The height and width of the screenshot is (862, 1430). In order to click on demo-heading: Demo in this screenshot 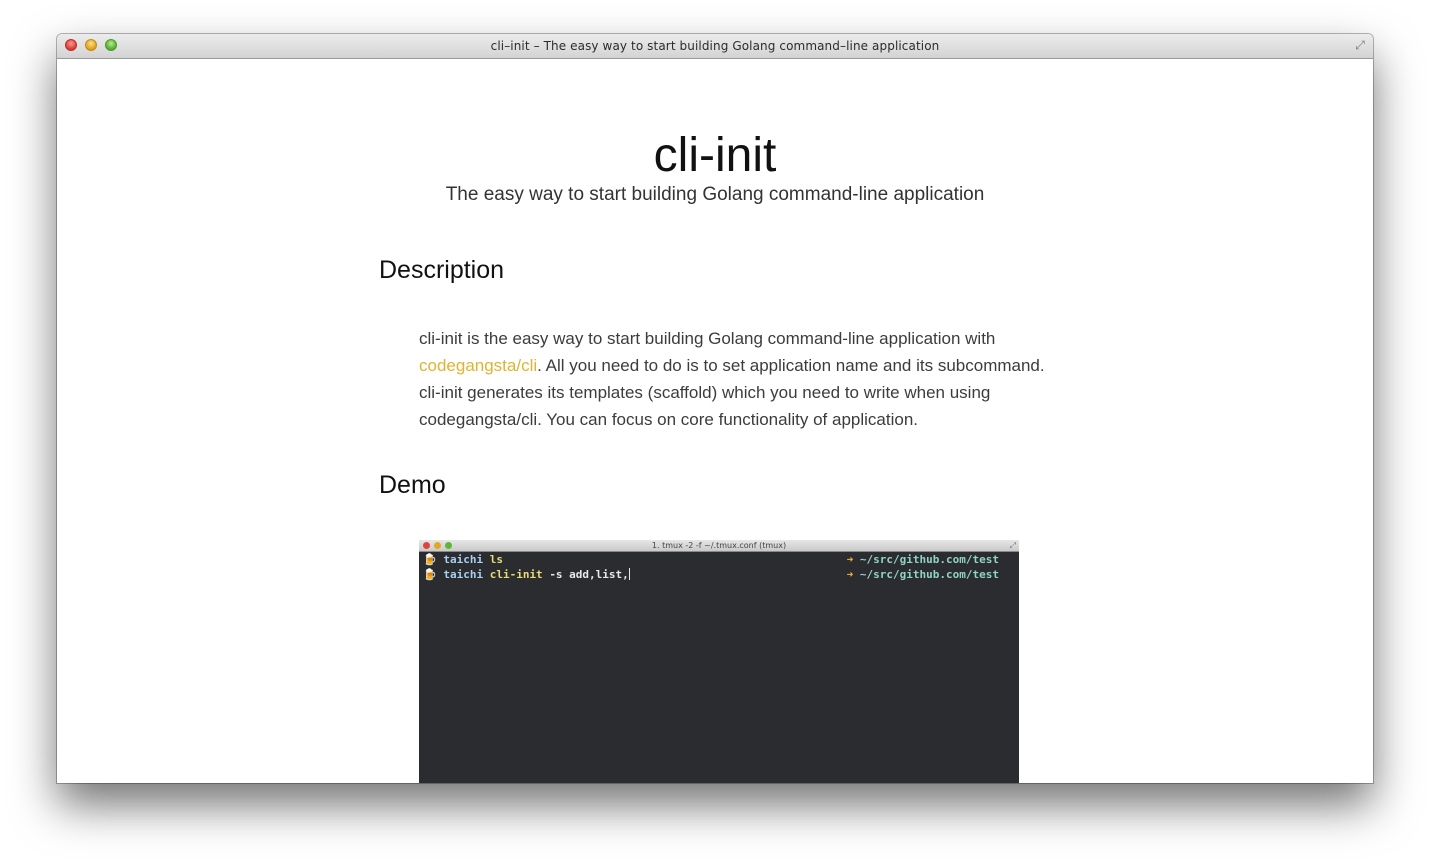, I will do `click(412, 485)`.